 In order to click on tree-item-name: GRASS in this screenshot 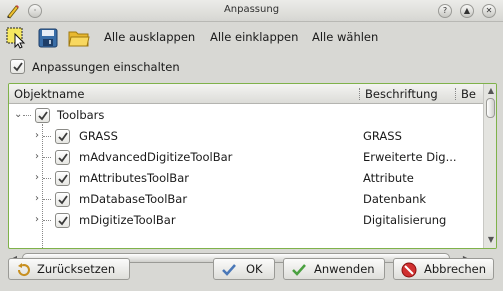, I will do `click(98, 136)`.